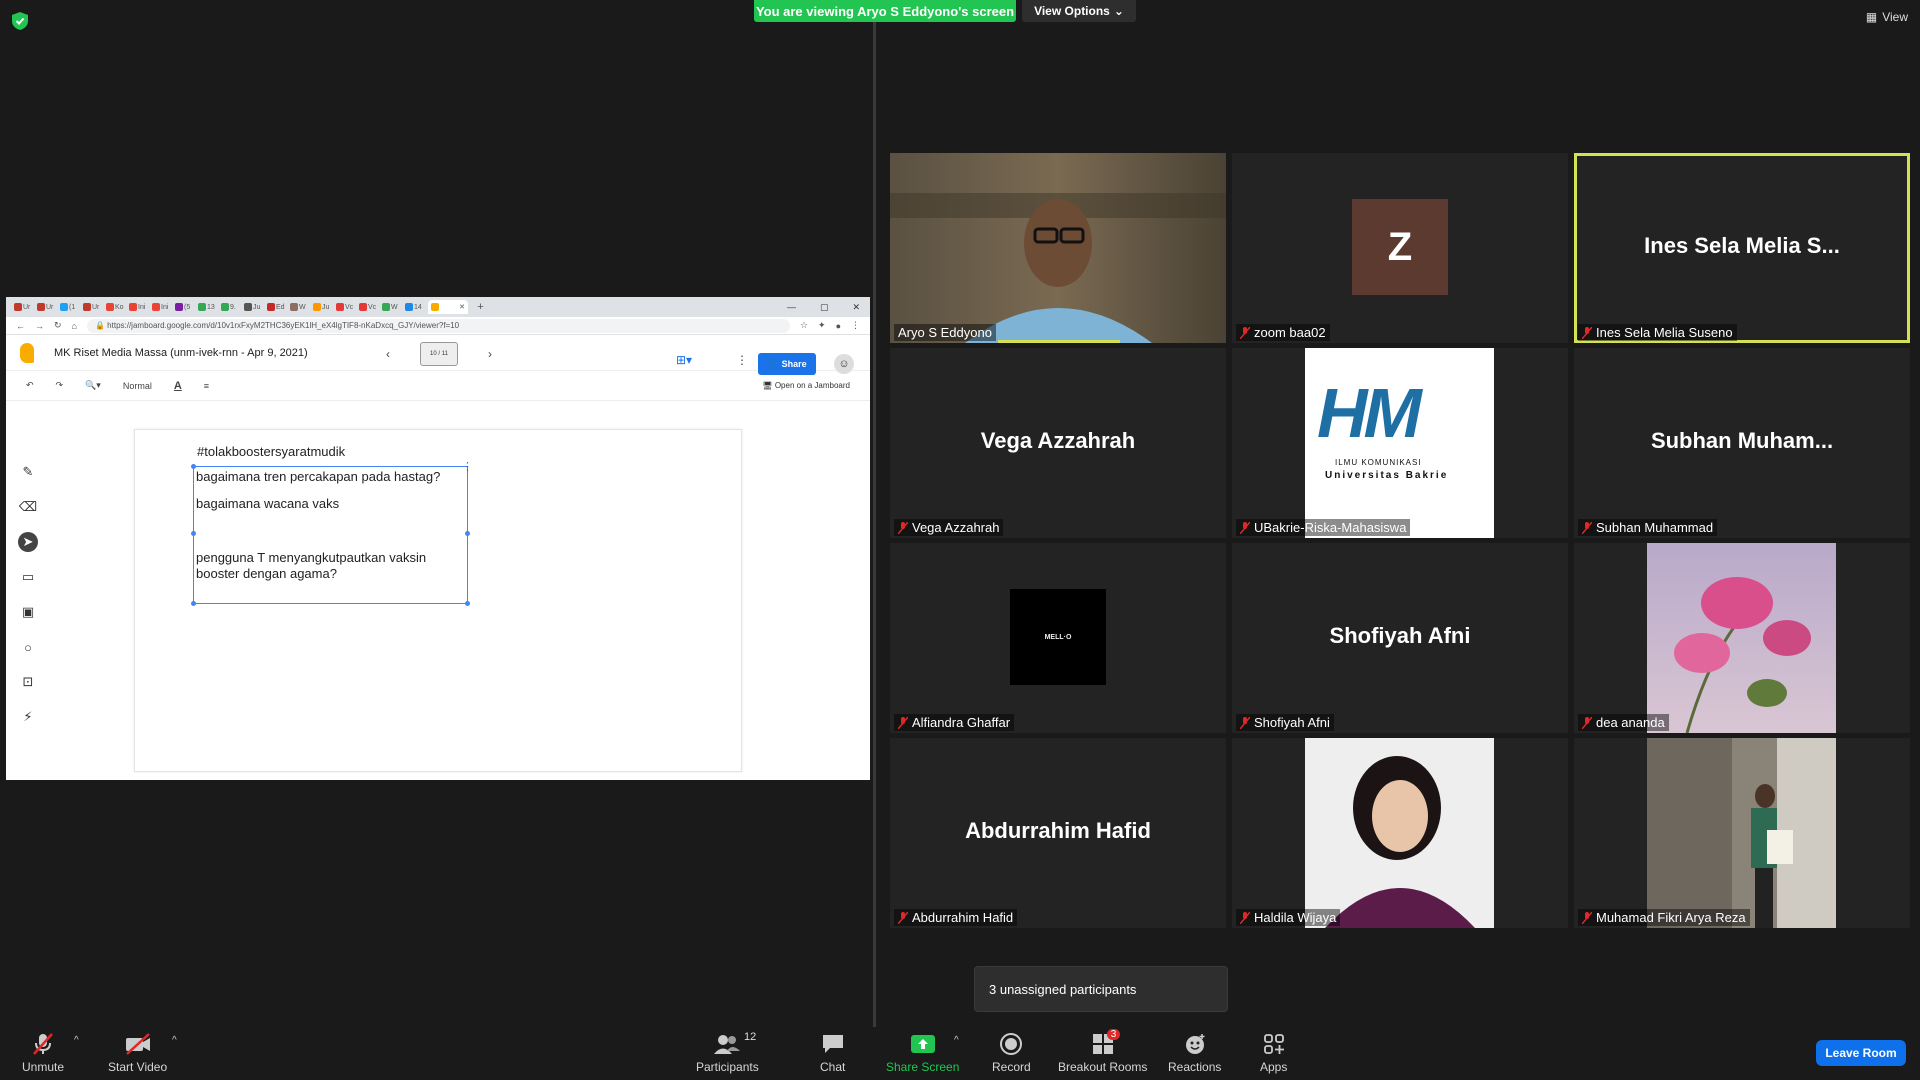  Describe the element at coordinates (1400, 248) in the screenshot. I see `participant-tile: Z zoom baa02` at that location.